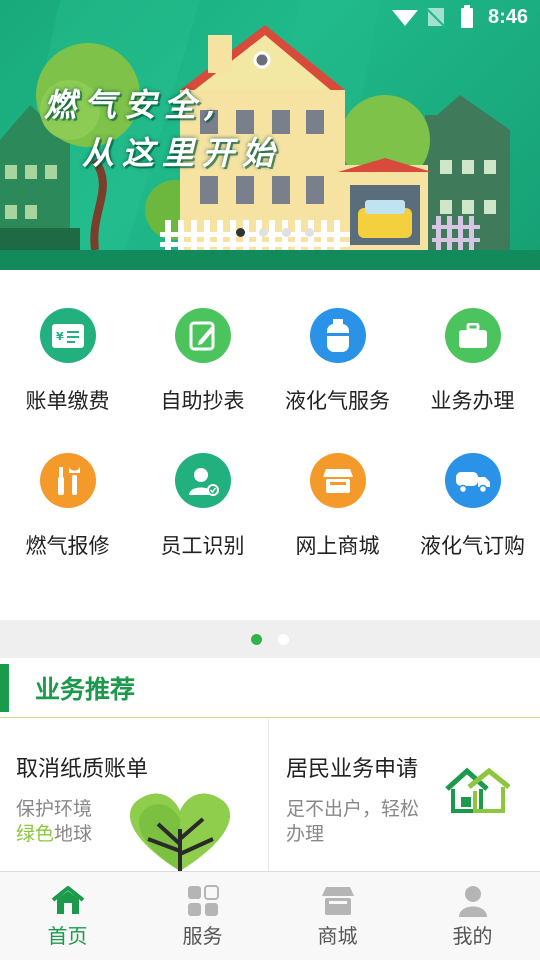 The height and width of the screenshot is (960, 540). I want to click on home-icon, so click(68, 901).